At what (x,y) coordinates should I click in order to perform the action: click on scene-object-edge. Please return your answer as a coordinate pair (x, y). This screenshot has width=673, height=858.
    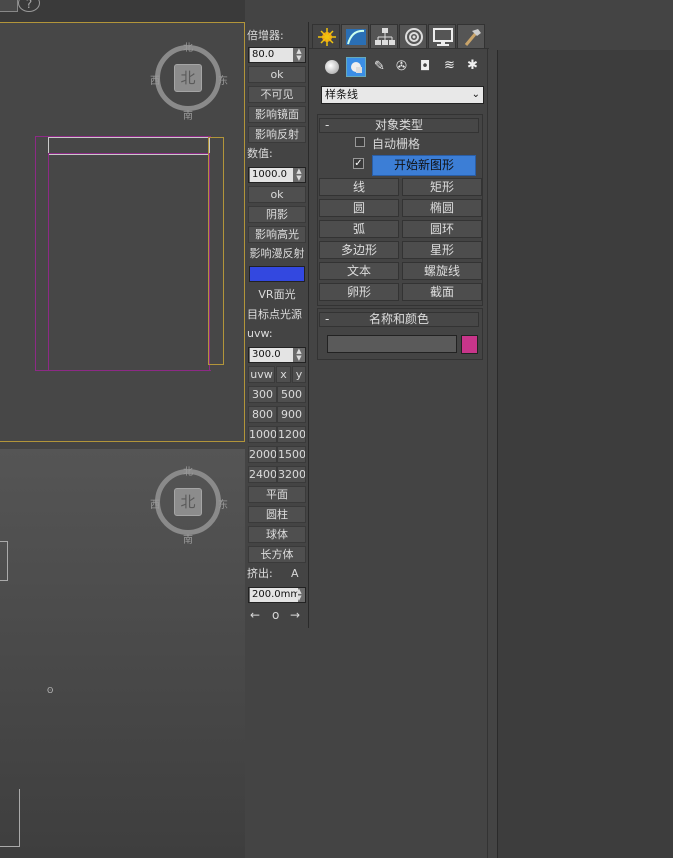
    Looking at the image, I should click on (4, 561).